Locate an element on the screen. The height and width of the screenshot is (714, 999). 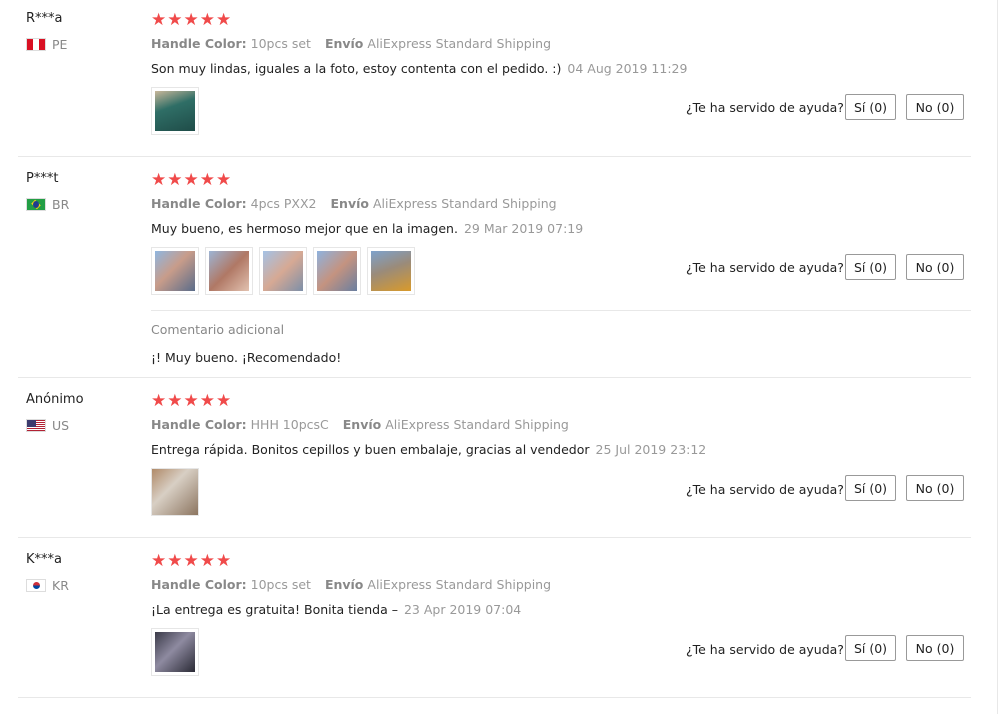
reviewer-country: KR is located at coordinates (47, 585).